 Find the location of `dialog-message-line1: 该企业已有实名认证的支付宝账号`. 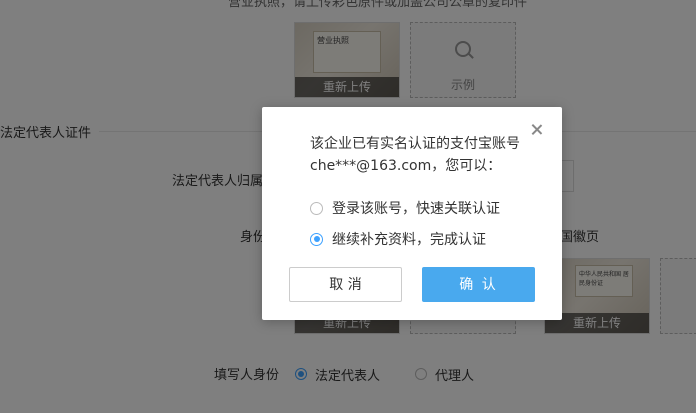

dialog-message-line1: 该企业已有实名认证的支付宝账号 is located at coordinates (415, 144).